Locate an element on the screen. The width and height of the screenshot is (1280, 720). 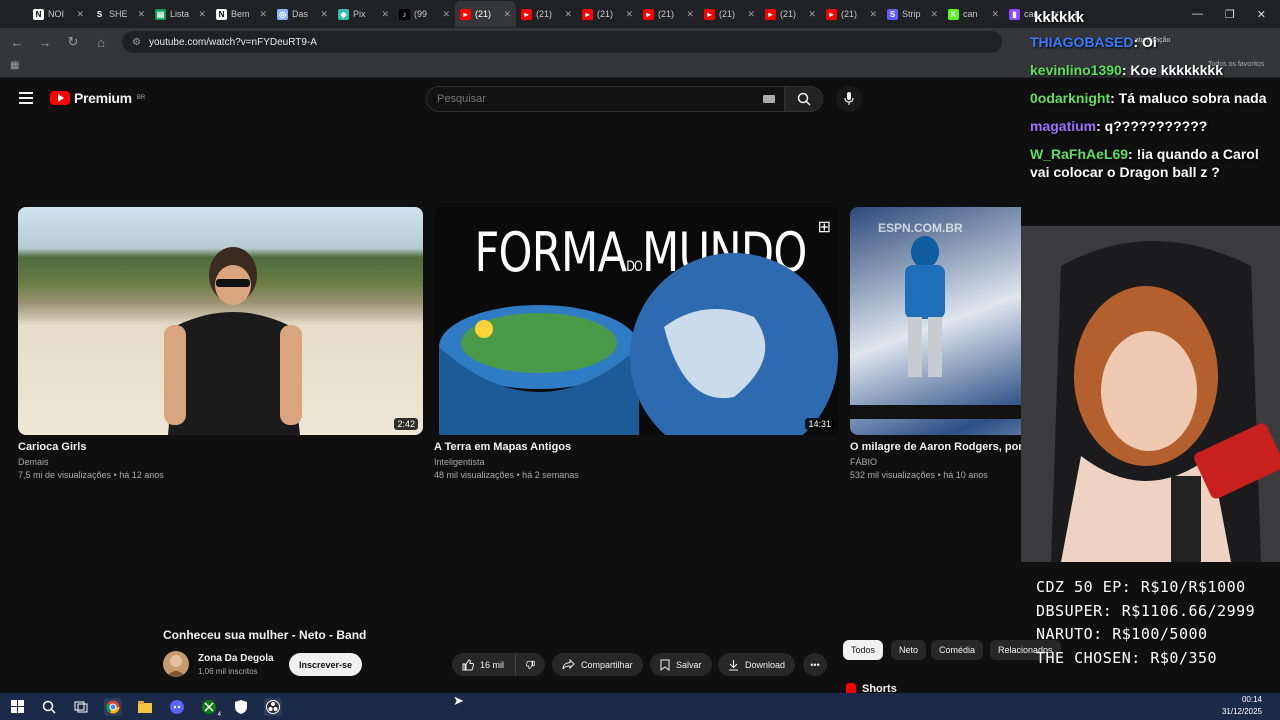
dislike-button is located at coordinates (530, 664).